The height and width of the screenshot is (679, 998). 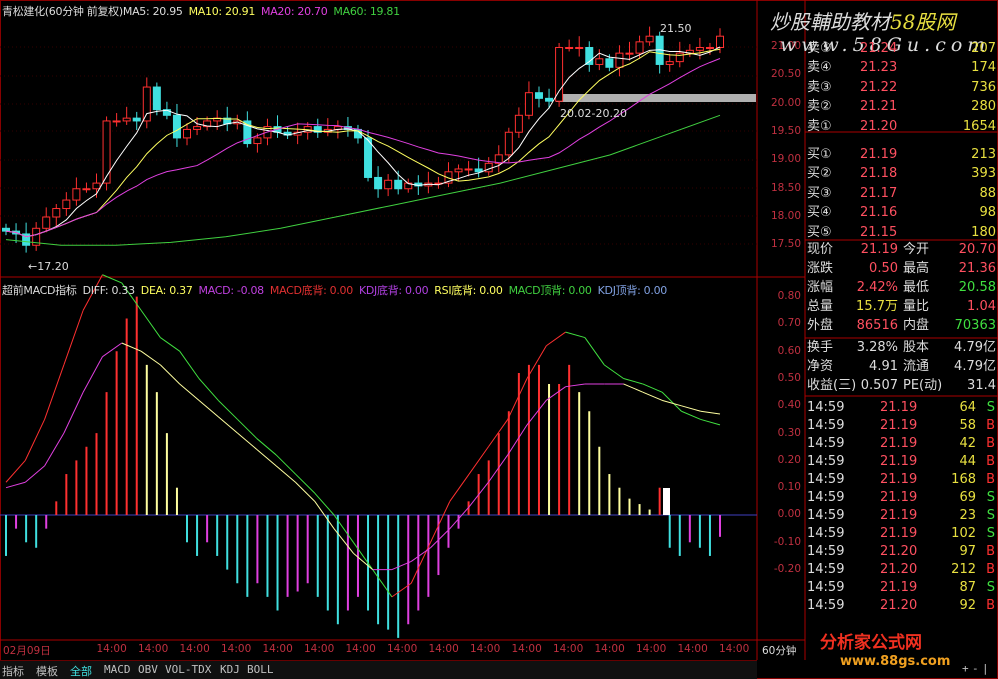 I want to click on price-axis-label: 20.50, so click(x=785, y=74).